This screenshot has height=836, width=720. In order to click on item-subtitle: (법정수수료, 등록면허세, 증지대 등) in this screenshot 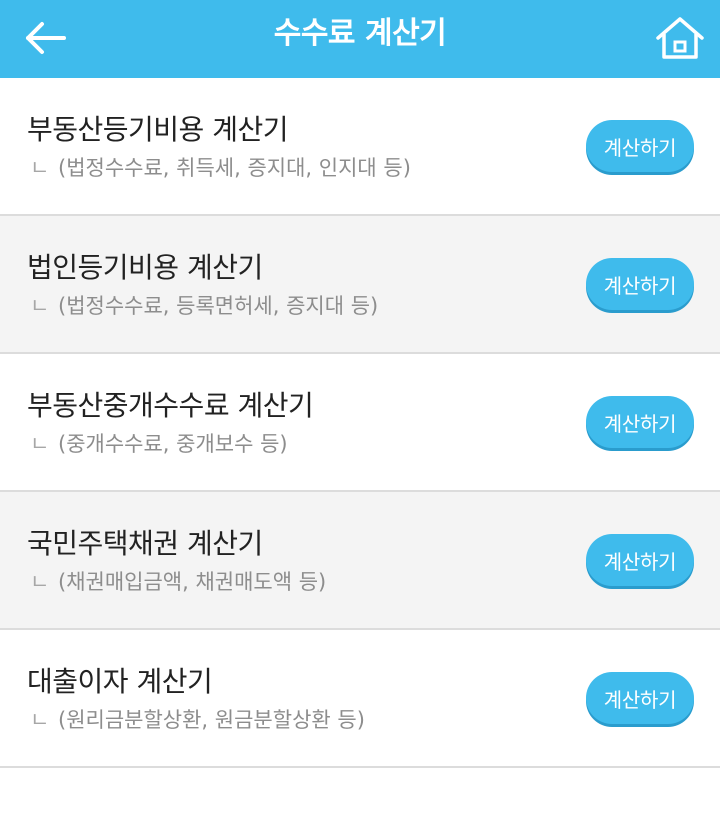, I will do `click(218, 306)`.